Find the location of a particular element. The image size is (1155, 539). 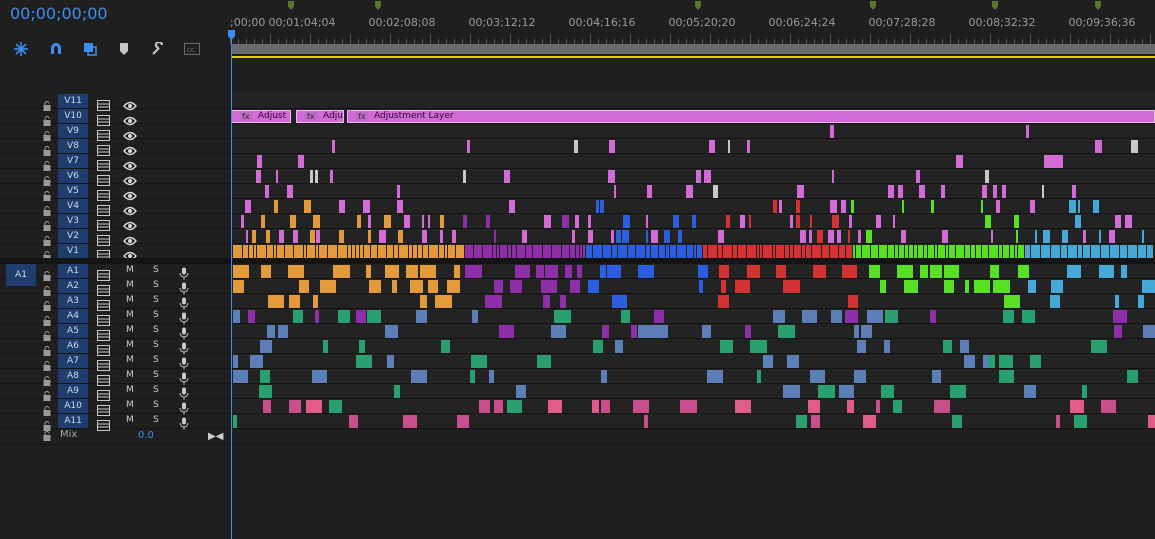

linked-selection-icon is located at coordinates (90, 49).